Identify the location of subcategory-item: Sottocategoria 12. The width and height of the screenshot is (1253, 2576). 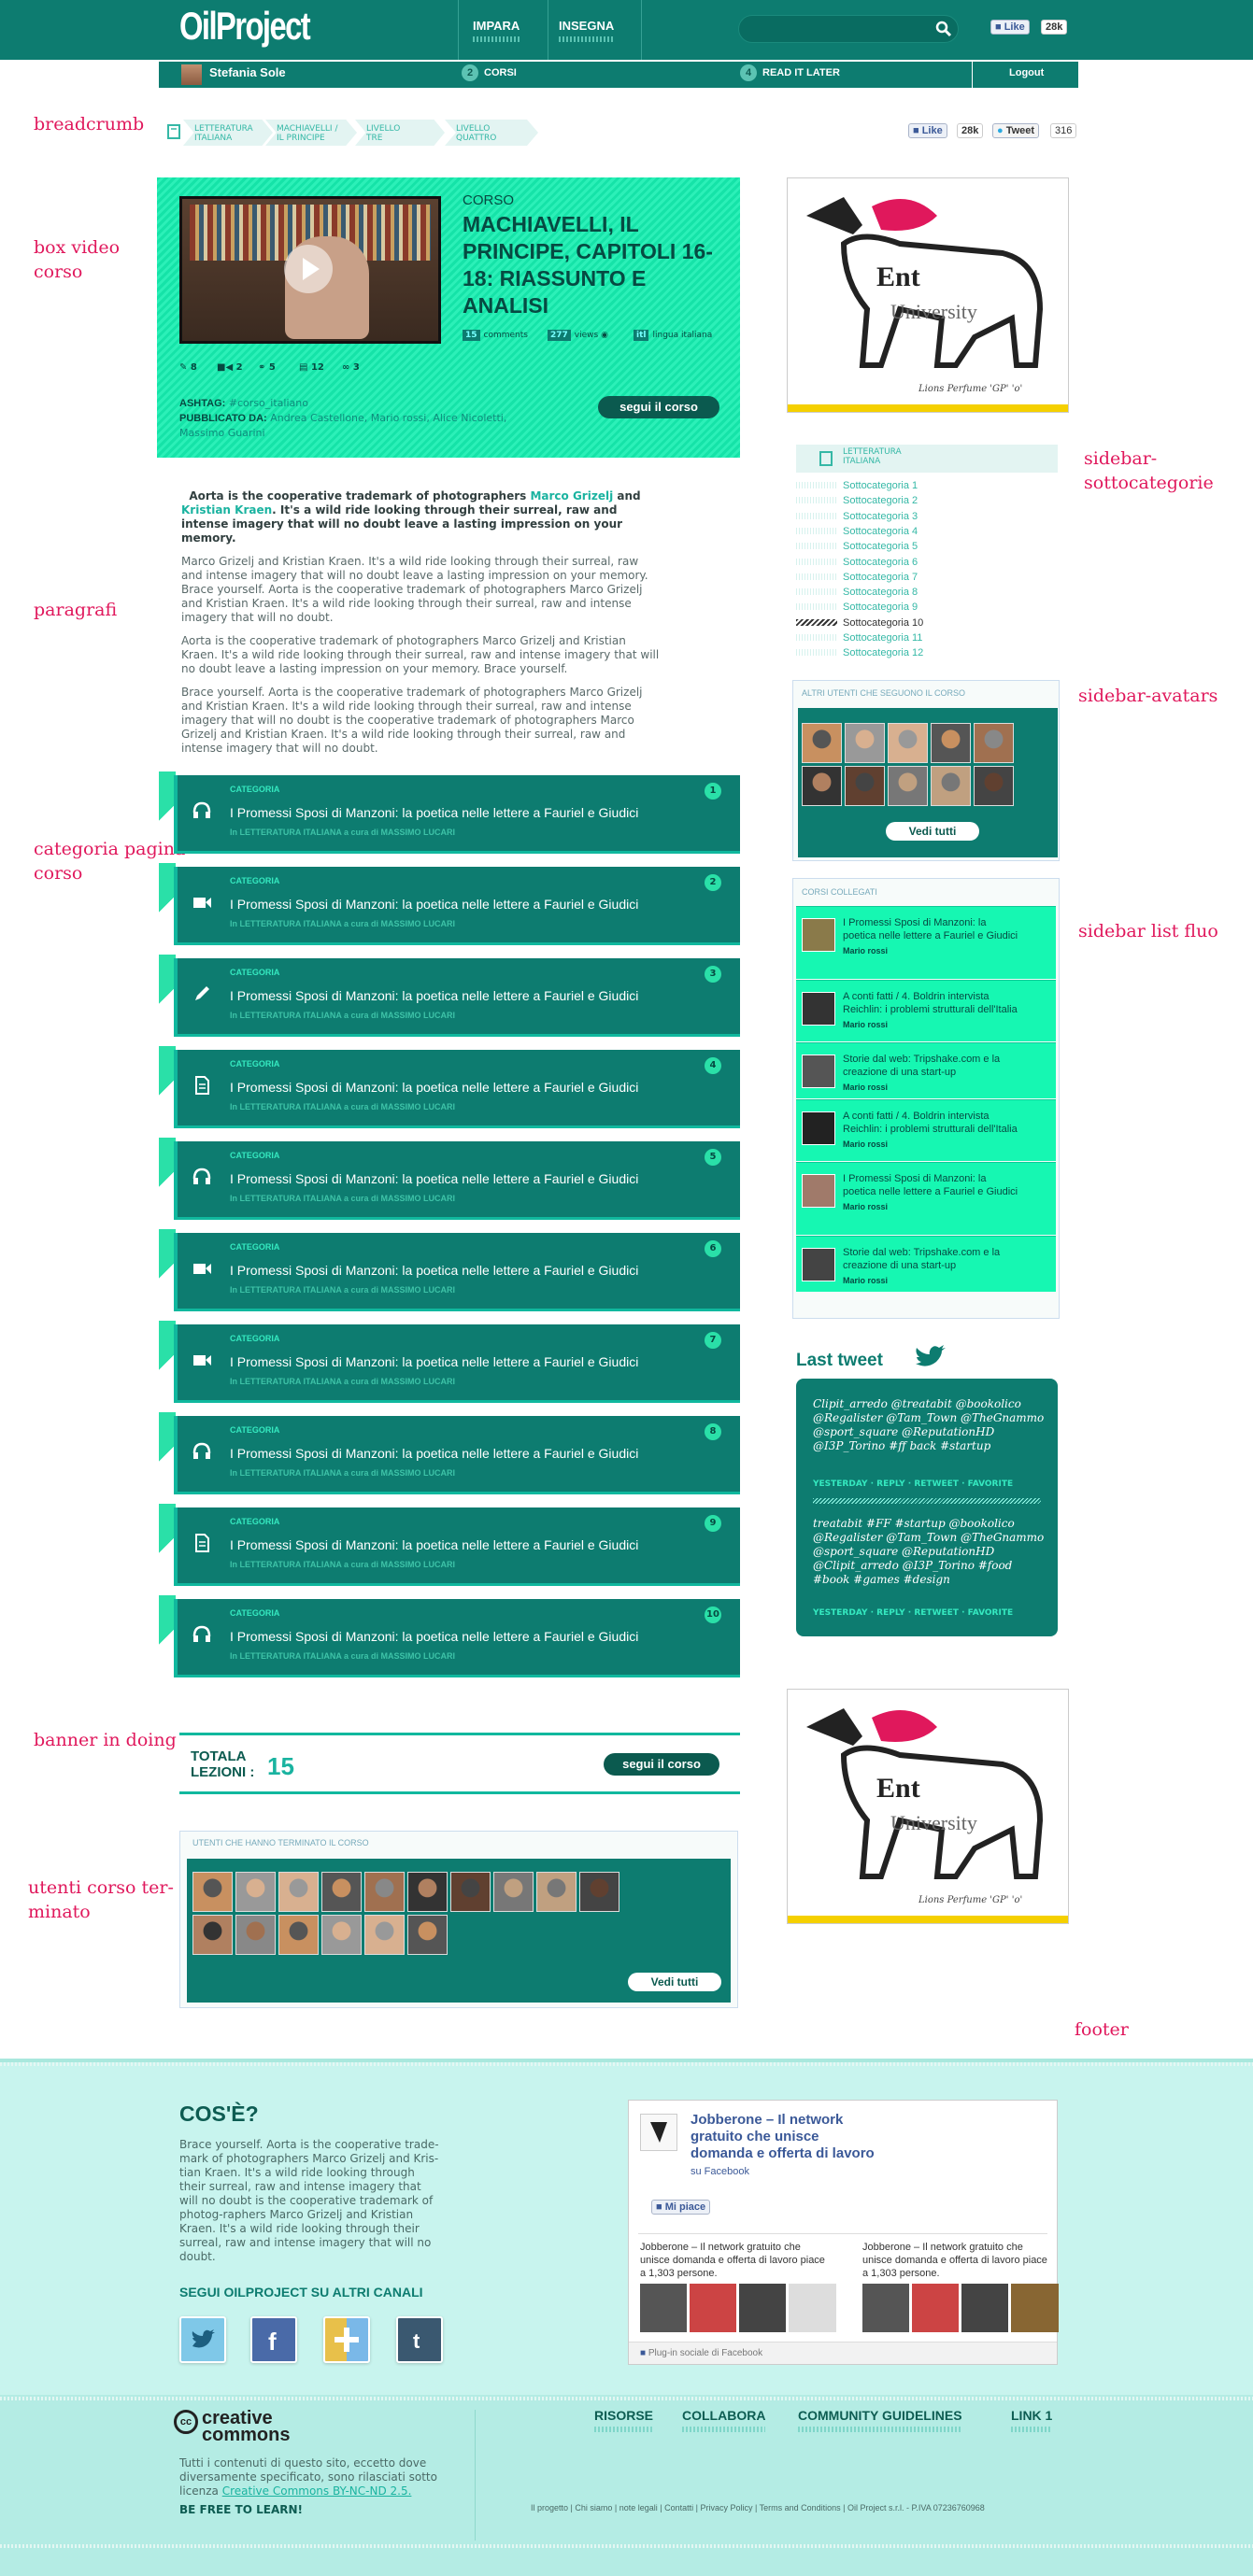
(859, 652).